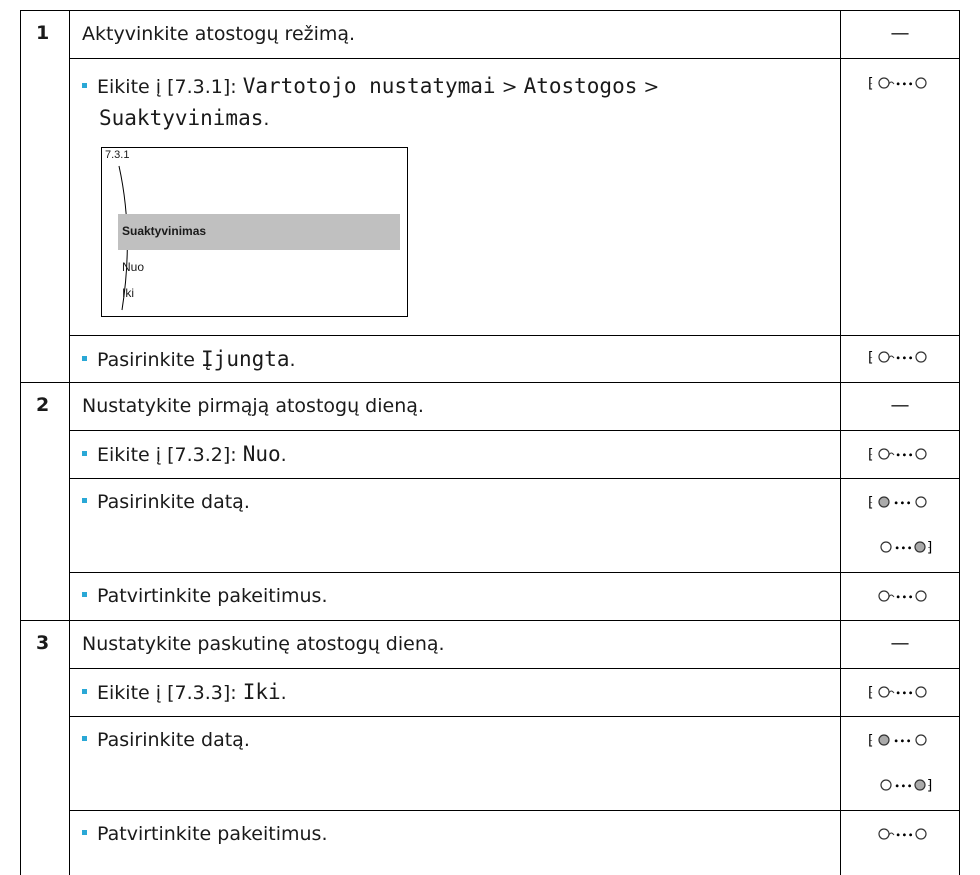 The width and height of the screenshot is (980, 875). What do you see at coordinates (253, 406) in the screenshot?
I see `step-title: Nustatykite pirmąją atostogų dieną.` at bounding box center [253, 406].